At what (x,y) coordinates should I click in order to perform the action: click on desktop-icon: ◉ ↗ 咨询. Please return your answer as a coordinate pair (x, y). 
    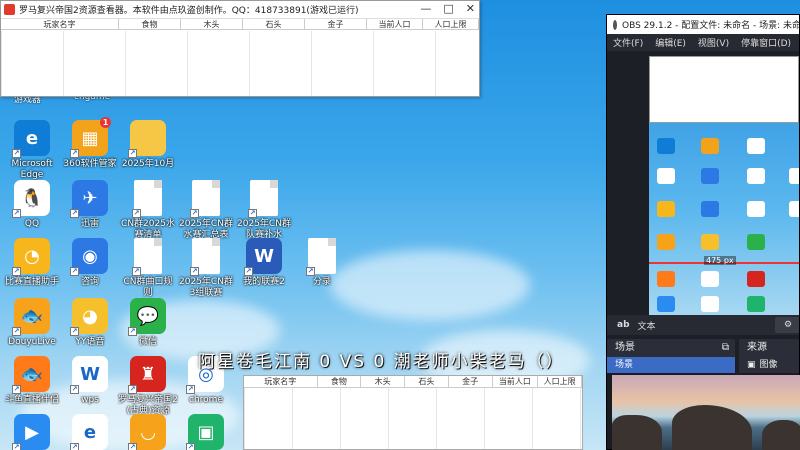
    Looking at the image, I should click on (90, 263).